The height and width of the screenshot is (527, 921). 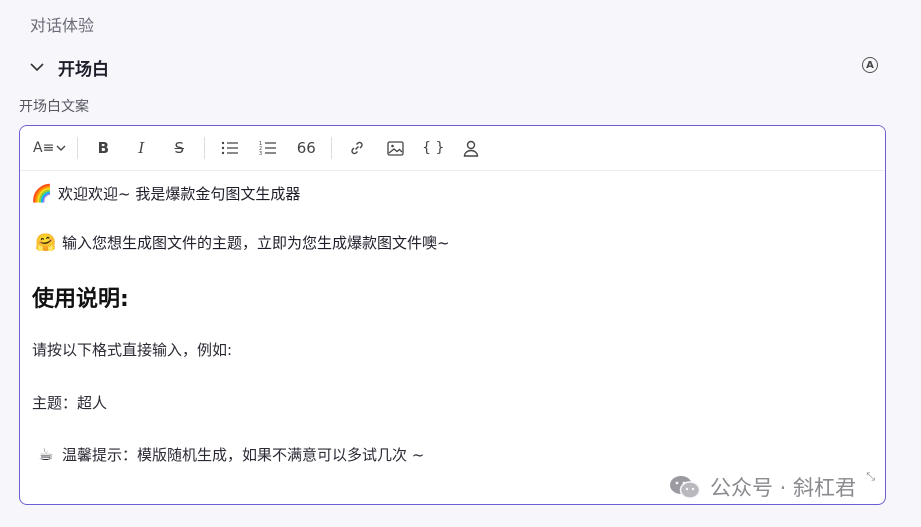 I want to click on hugging-face-icon: 🤗, so click(x=46, y=242).